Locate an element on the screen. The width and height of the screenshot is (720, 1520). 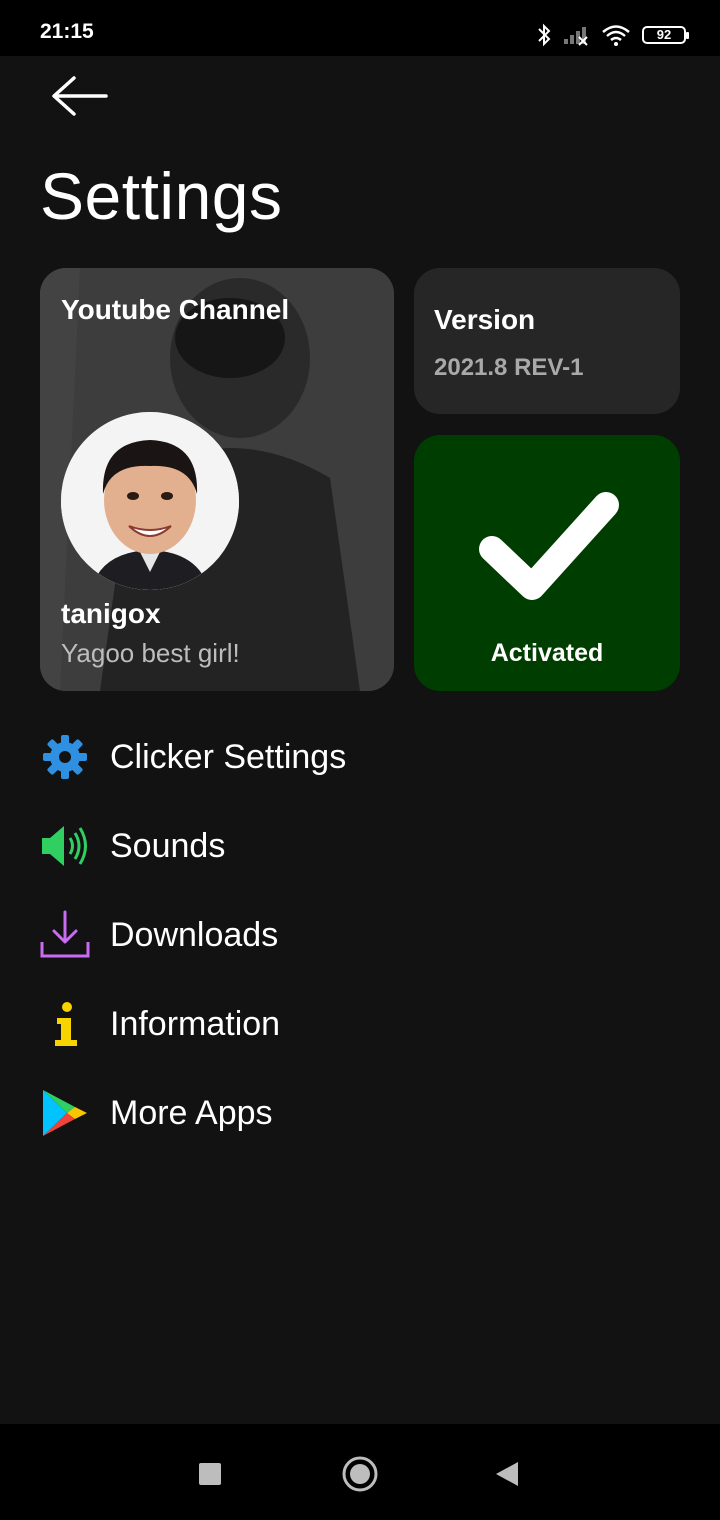
wifi-icon is located at coordinates (616, 35).